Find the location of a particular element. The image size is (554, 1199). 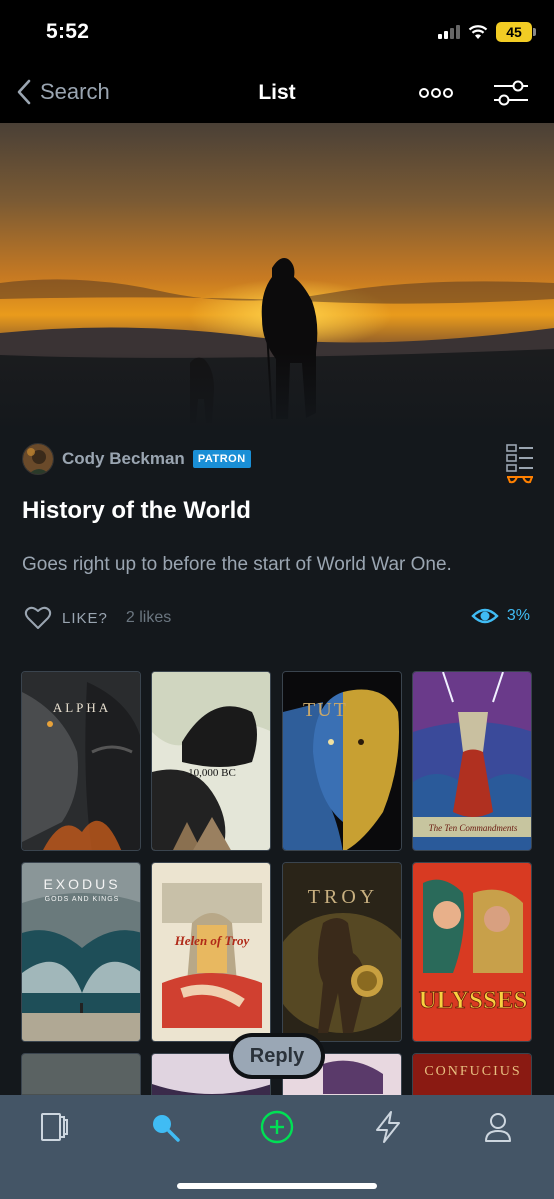

author-name: Cody Beckman is located at coordinates (123, 459).